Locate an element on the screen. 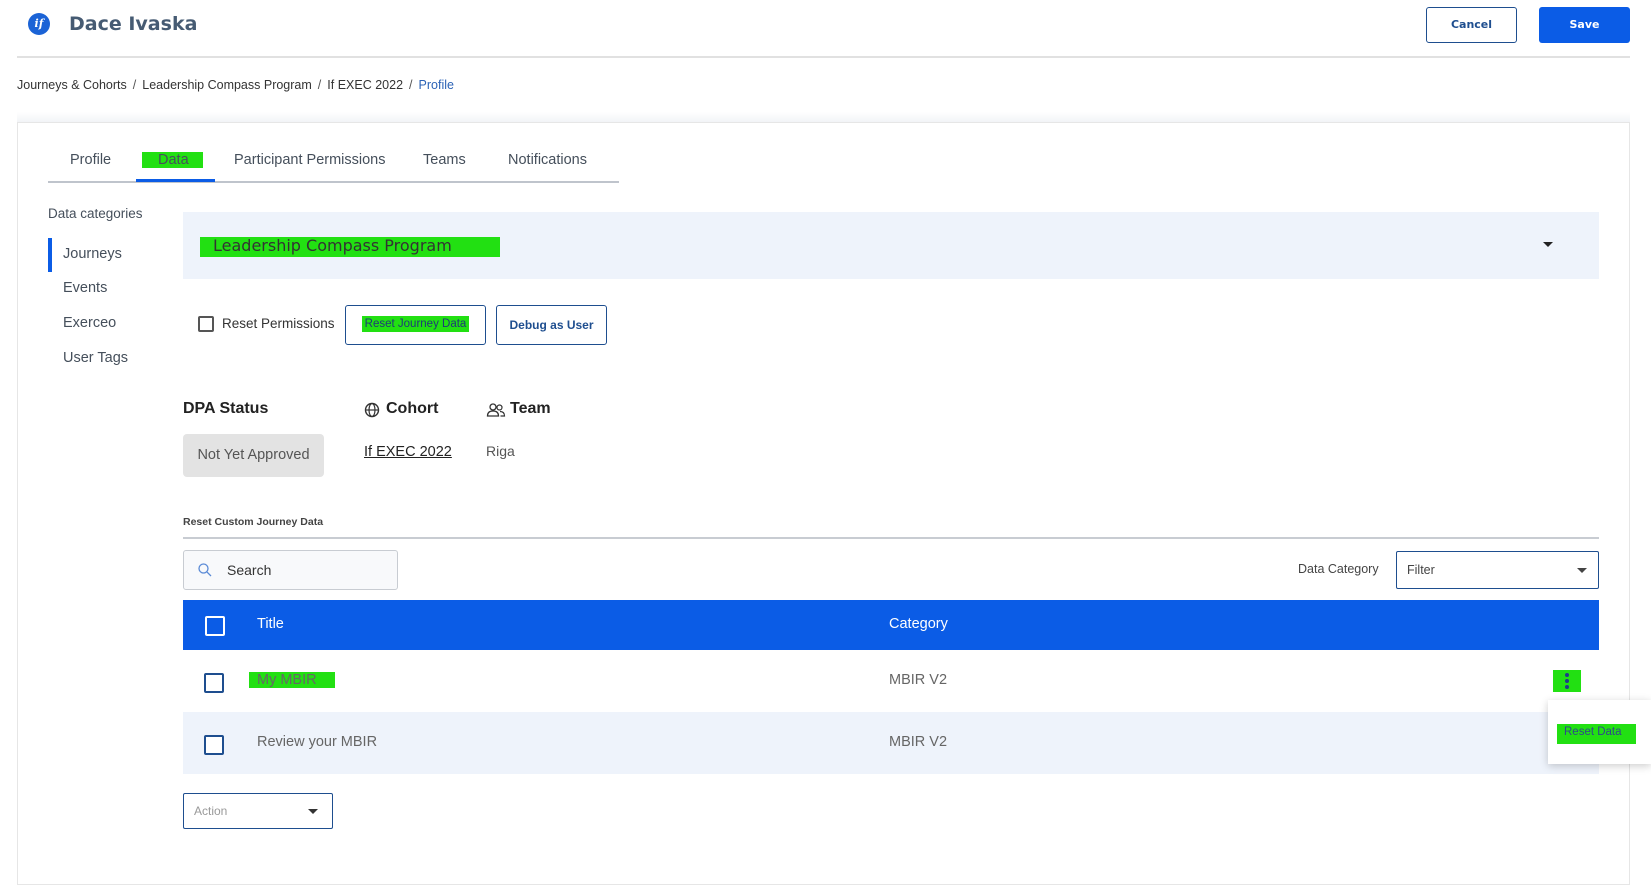  table-header: Title Category is located at coordinates (891, 625).